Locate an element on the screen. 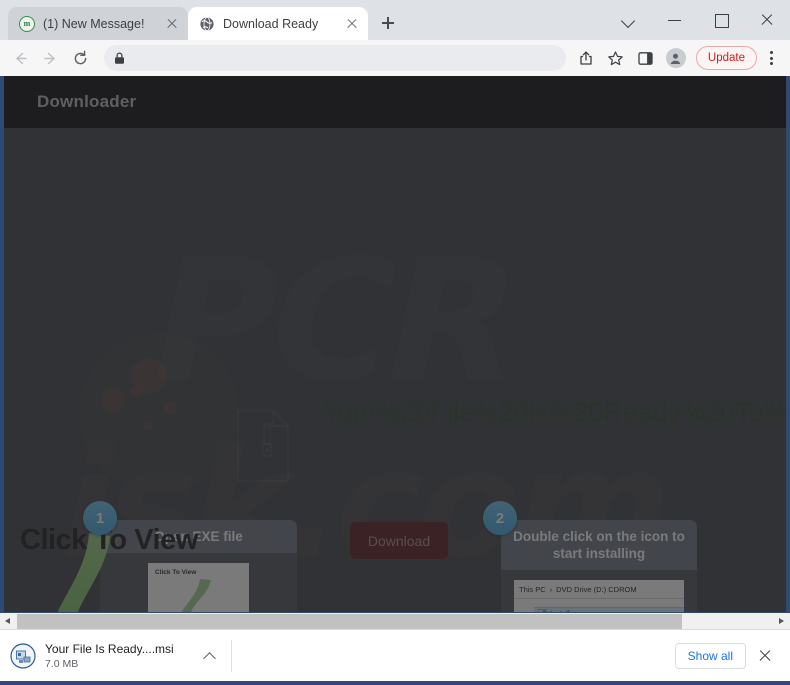 Image resolution: width=790 pixels, height=685 pixels. tab-strip: m (1) New Message! Download Ready is located at coordinates (395, 20).